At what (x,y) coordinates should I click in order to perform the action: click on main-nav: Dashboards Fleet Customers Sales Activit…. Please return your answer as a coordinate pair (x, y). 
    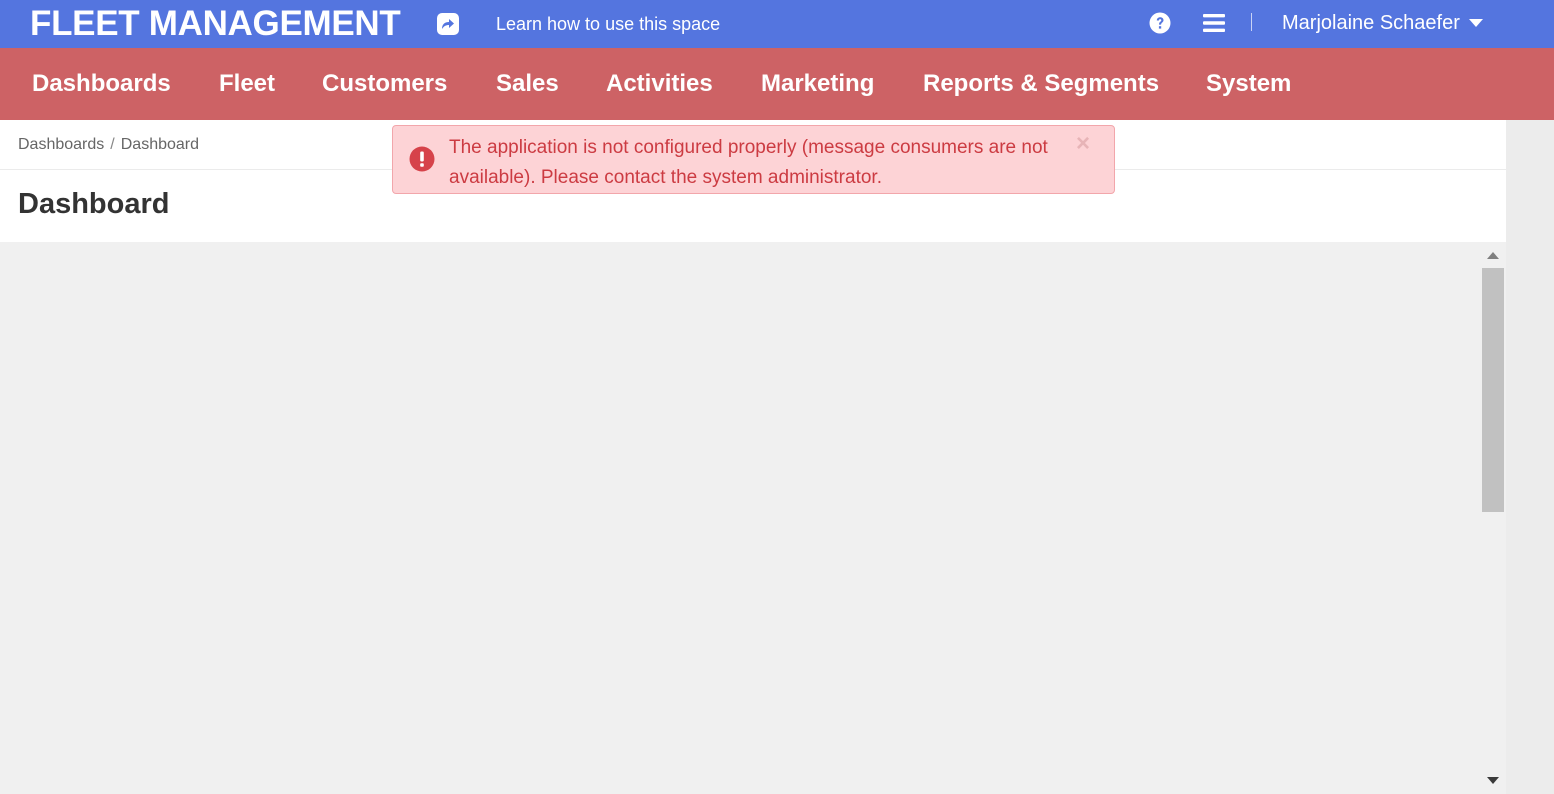
    Looking at the image, I should click on (777, 84).